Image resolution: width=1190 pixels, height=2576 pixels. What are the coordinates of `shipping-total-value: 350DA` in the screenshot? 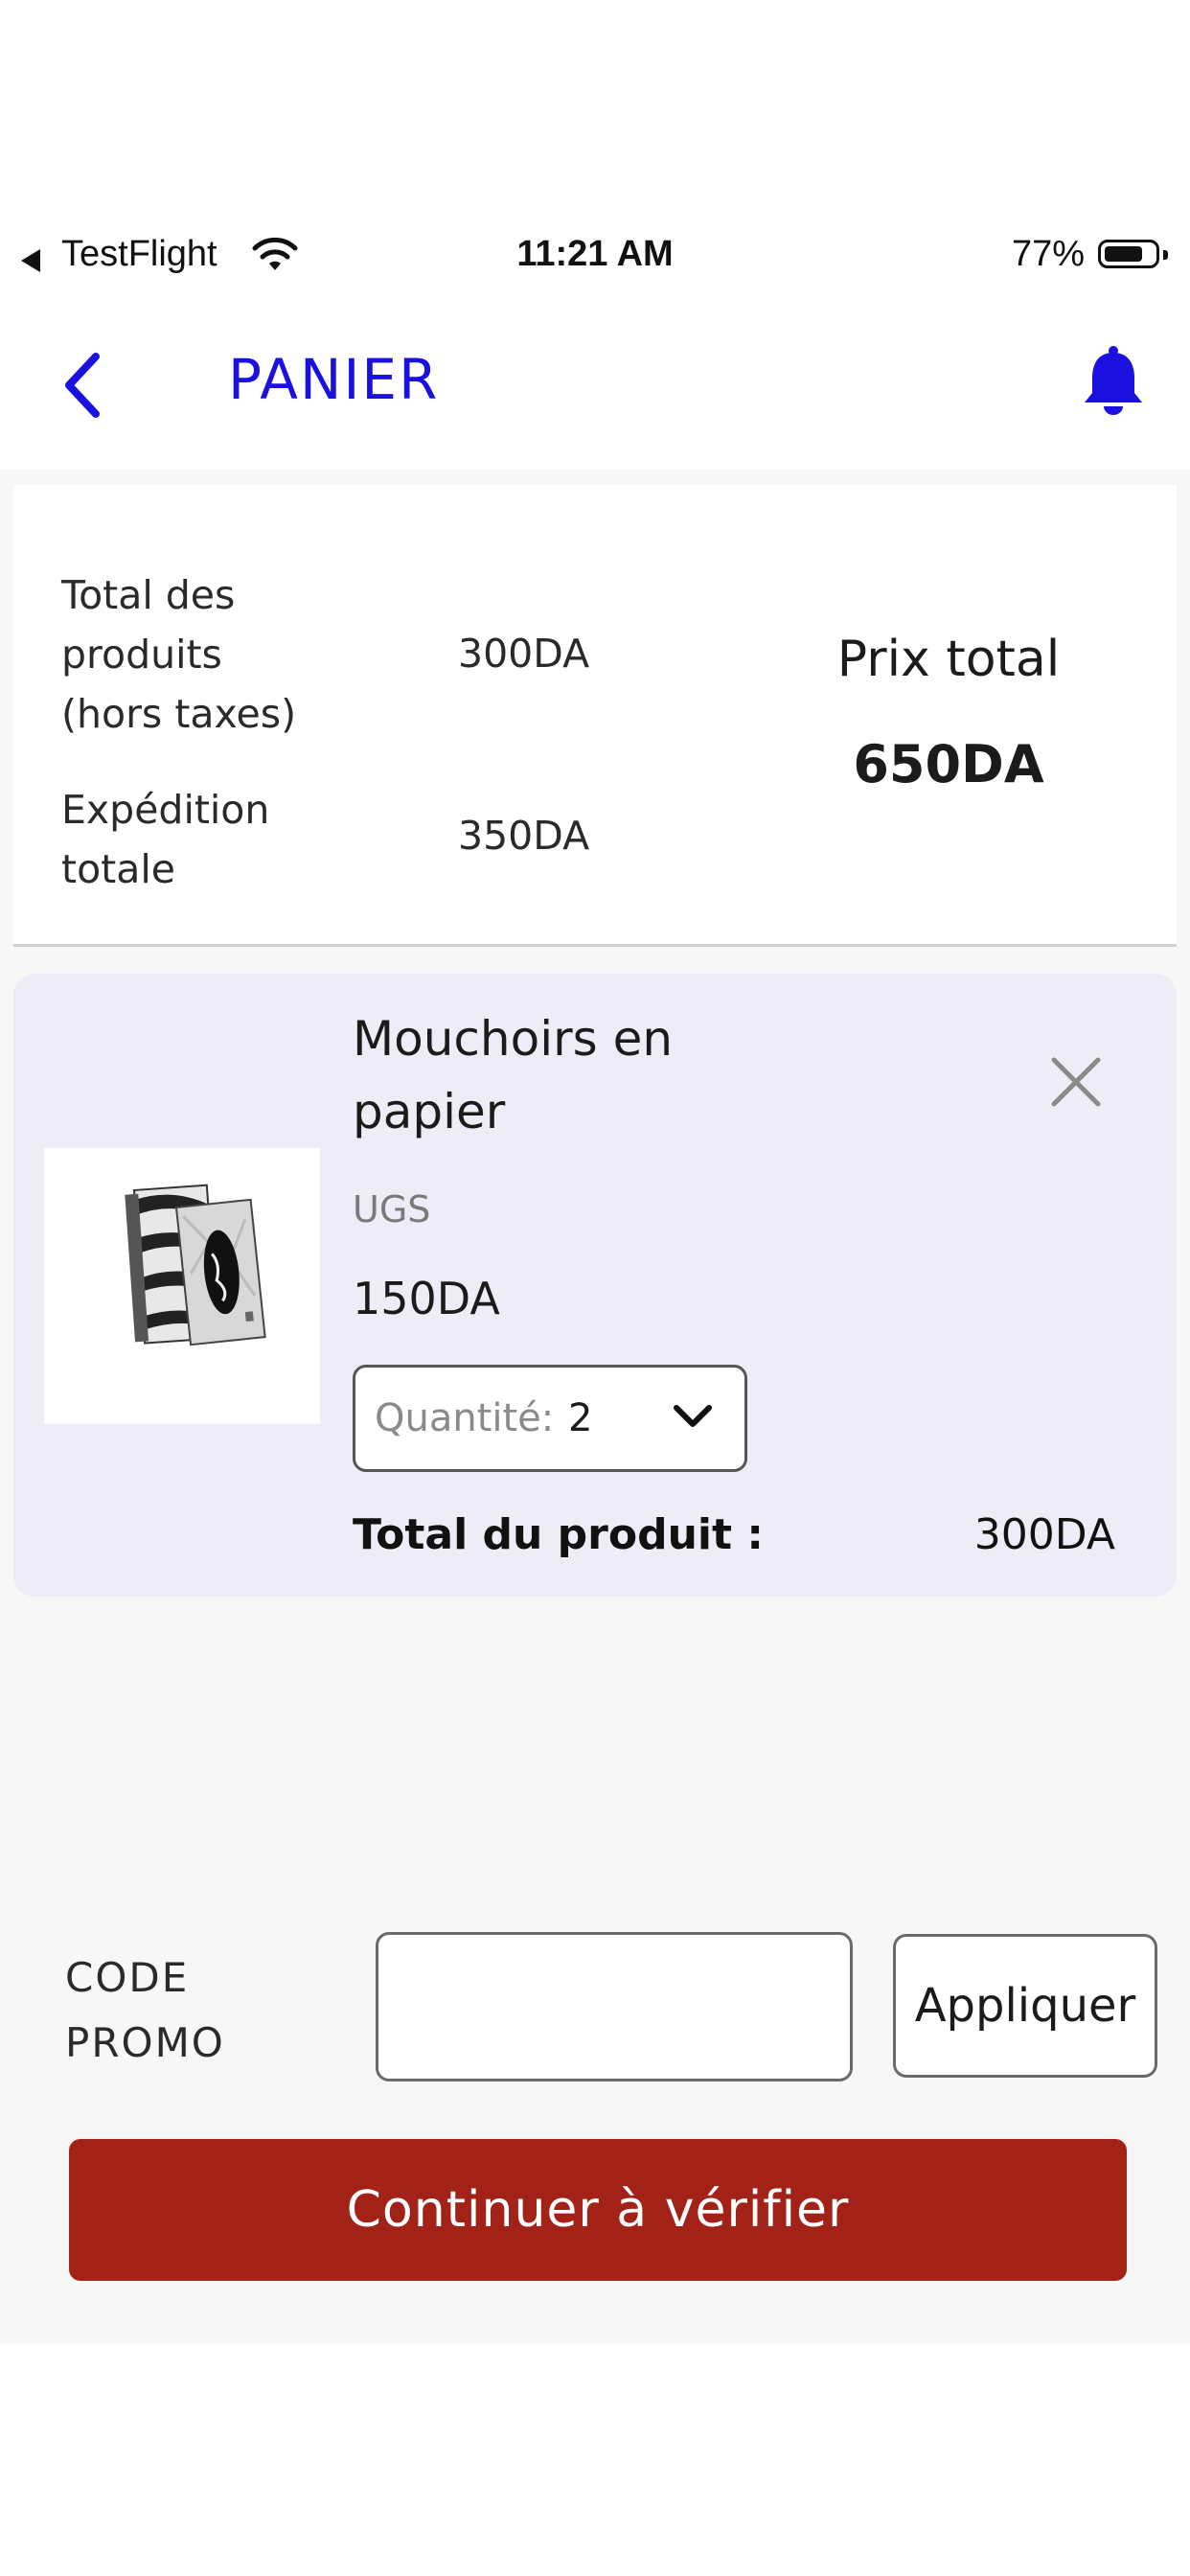 It's located at (524, 836).